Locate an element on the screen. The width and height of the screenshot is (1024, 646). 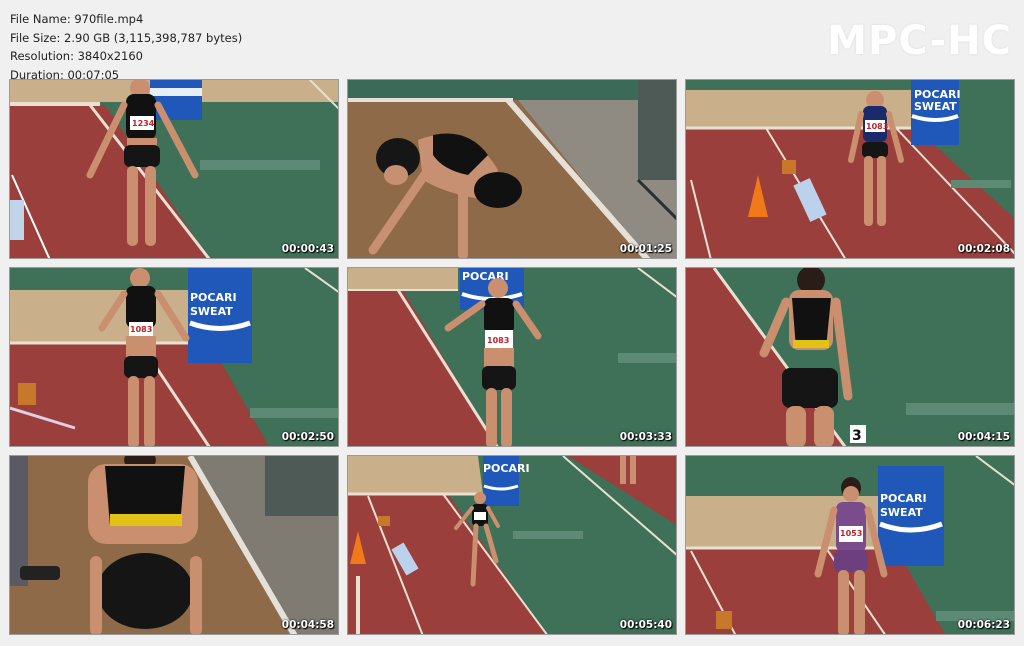
resolution-line: Resolution: 3840x2160 is located at coordinates (76, 56).